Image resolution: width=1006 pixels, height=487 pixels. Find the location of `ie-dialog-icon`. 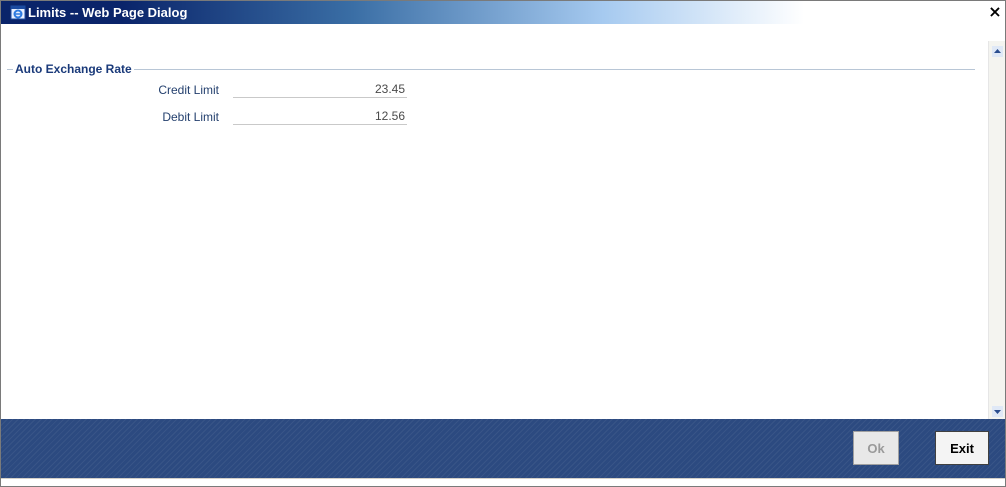

ie-dialog-icon is located at coordinates (18, 12).